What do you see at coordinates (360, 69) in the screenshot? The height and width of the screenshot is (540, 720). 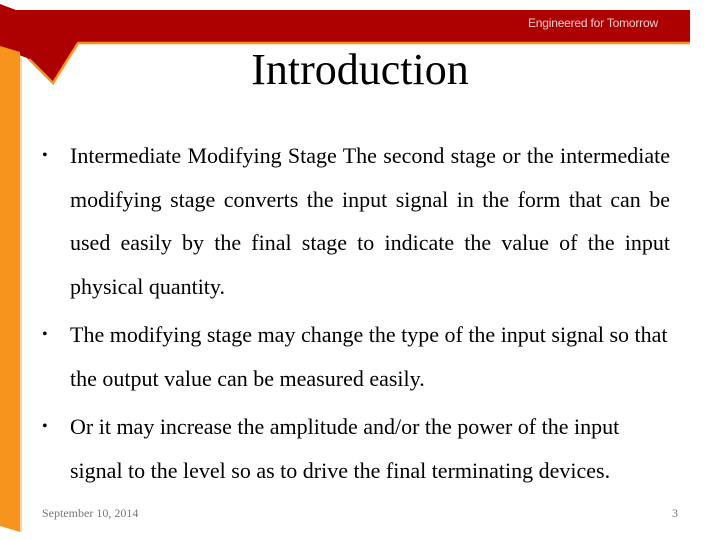 I see `slide-title: Introduction` at bounding box center [360, 69].